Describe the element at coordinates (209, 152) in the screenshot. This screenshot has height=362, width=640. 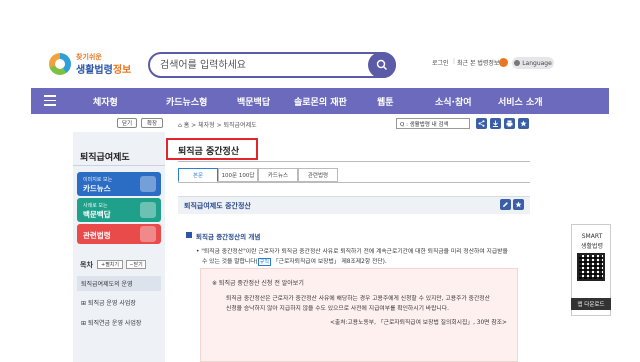
I see `page-title: 퇴직금 중간정산` at that location.